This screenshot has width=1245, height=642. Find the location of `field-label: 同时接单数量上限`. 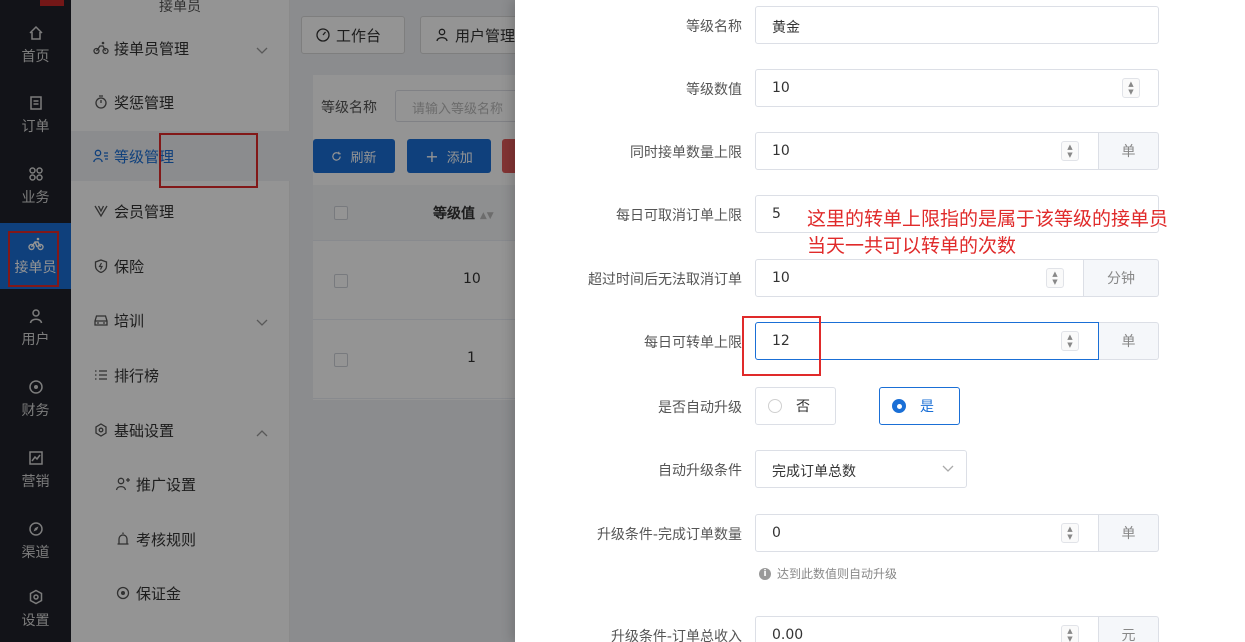

field-label: 同时接单数量上限 is located at coordinates (686, 153).